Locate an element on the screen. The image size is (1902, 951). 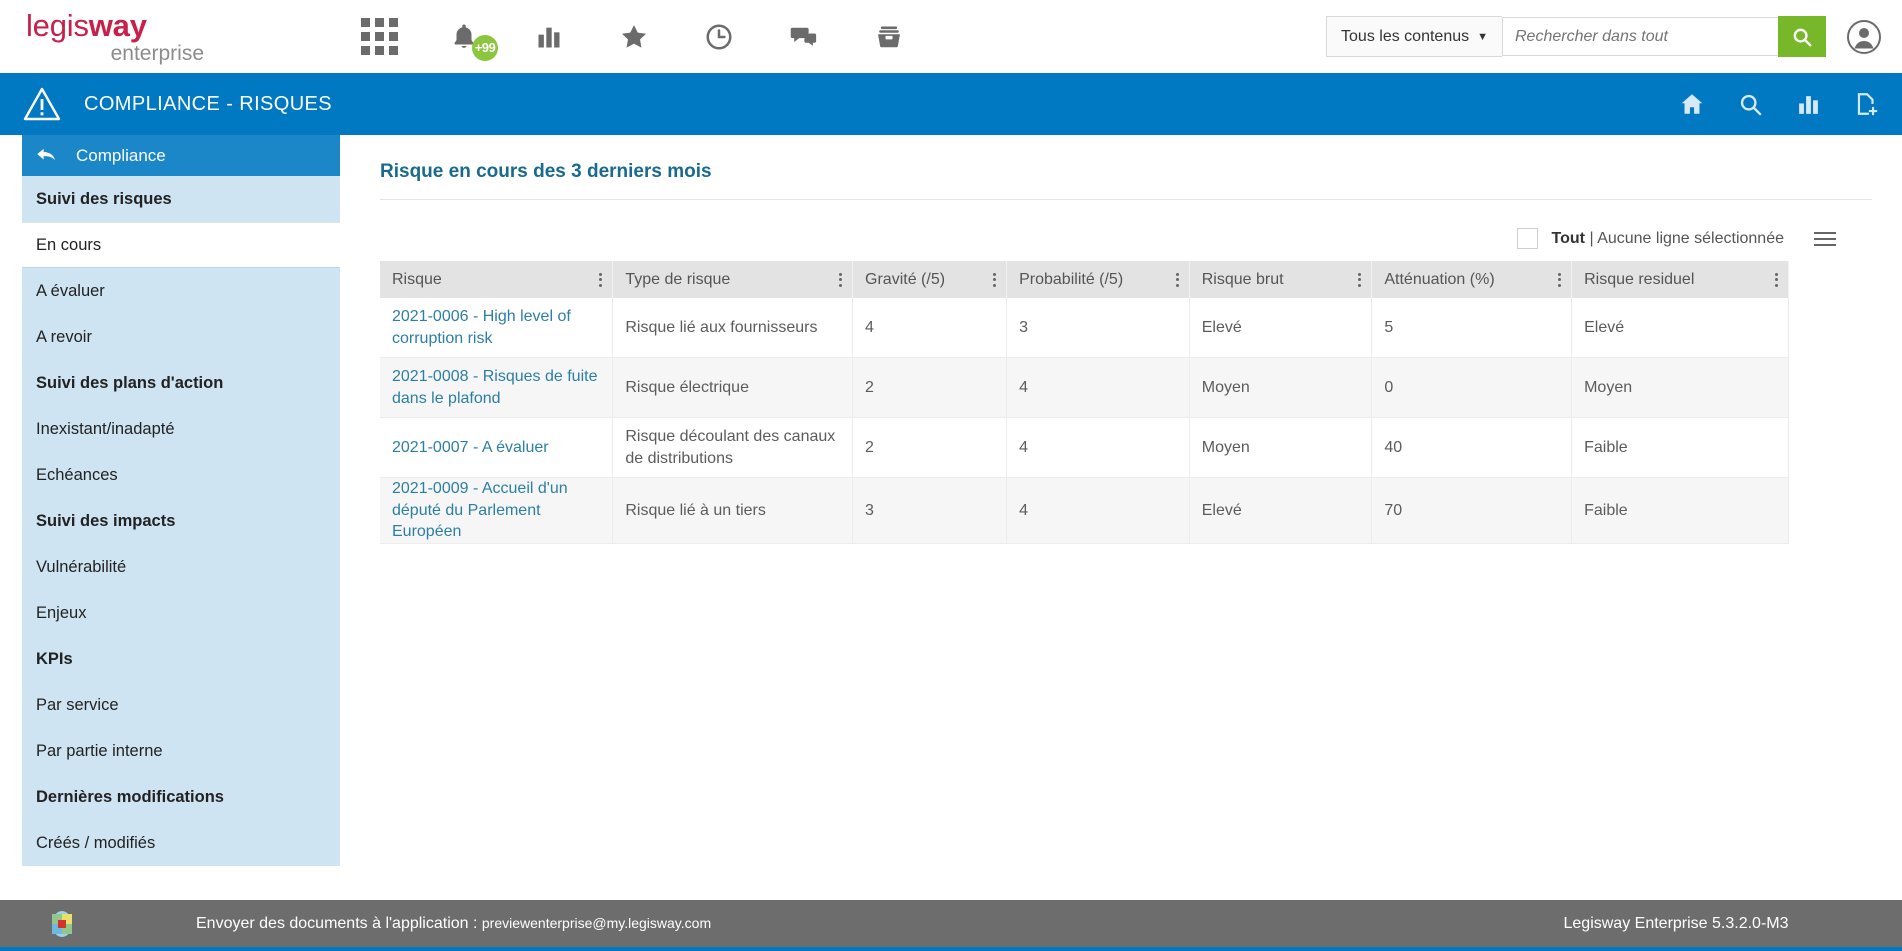
sidebar-item-label: Suivi des impacts is located at coordinates (106, 520).